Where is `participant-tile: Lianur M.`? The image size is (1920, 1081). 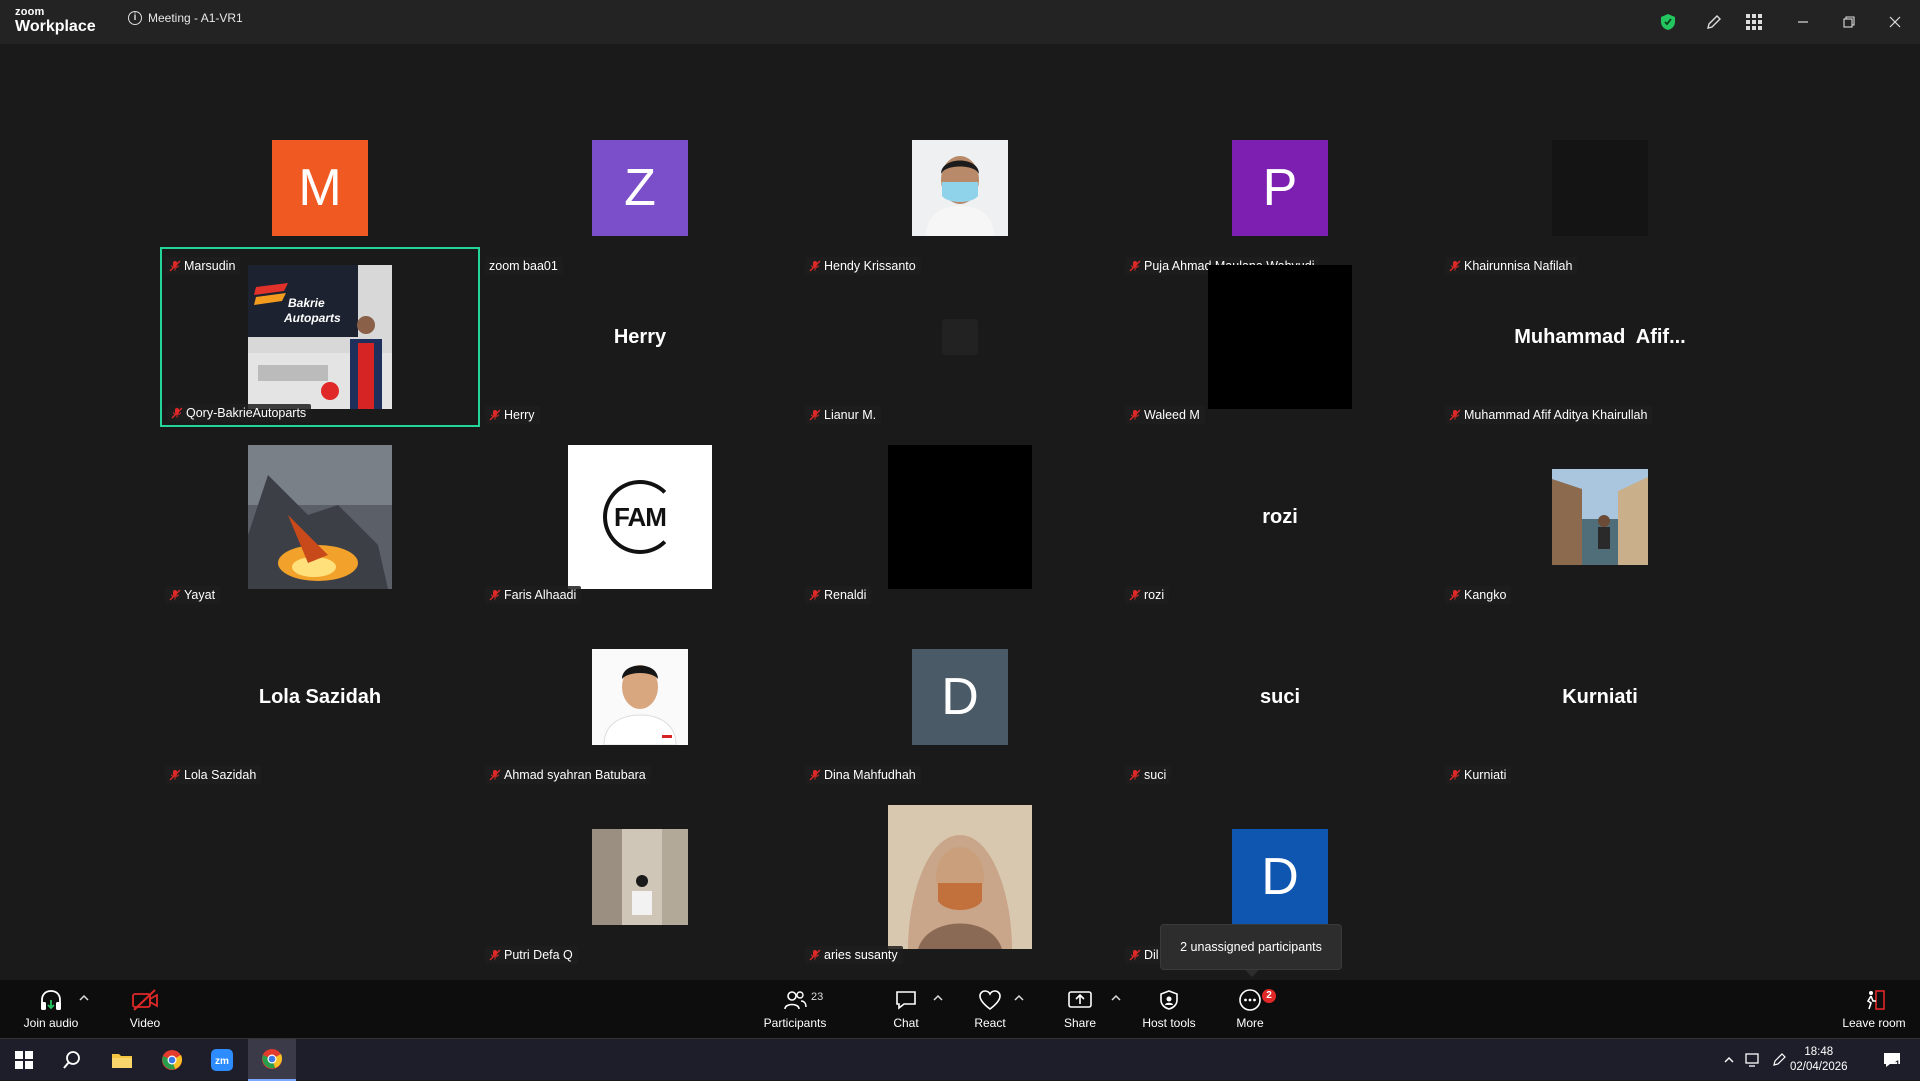
participant-tile: Lianur M. is located at coordinates (960, 337).